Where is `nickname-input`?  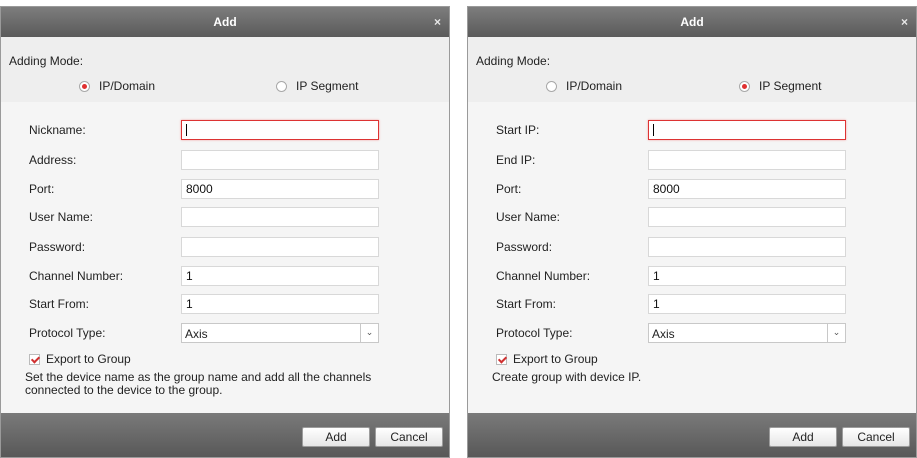
nickname-input is located at coordinates (280, 130).